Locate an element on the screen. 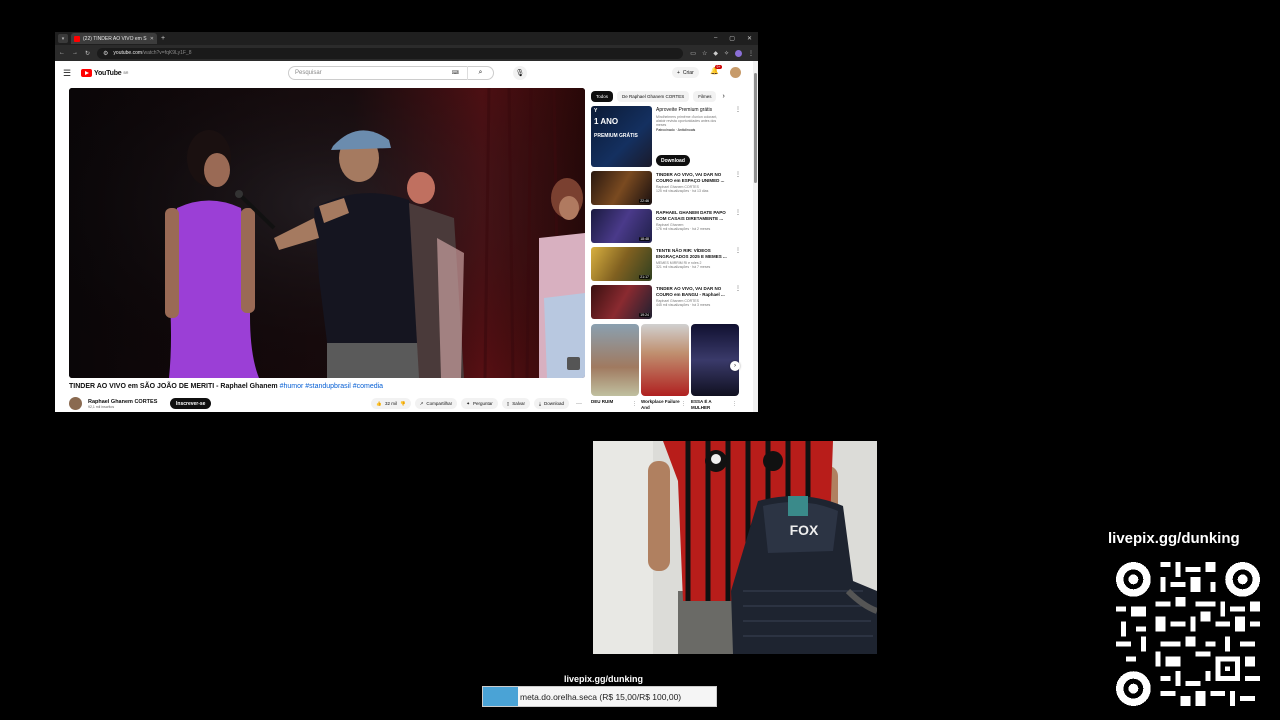  chevron-right-icon: › is located at coordinates (723, 96).